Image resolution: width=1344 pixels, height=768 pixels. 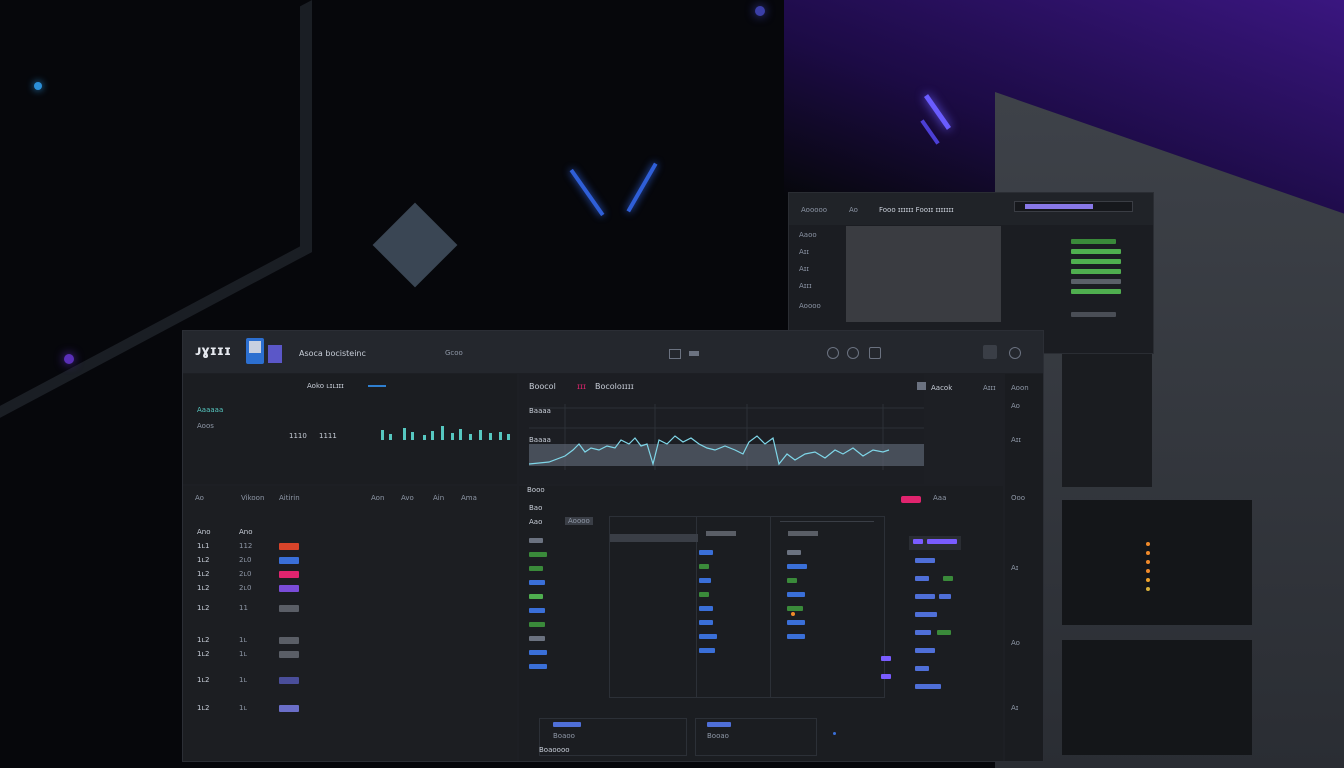 What do you see at coordinates (289, 498) in the screenshot?
I see `column-header: Aitirin` at bounding box center [289, 498].